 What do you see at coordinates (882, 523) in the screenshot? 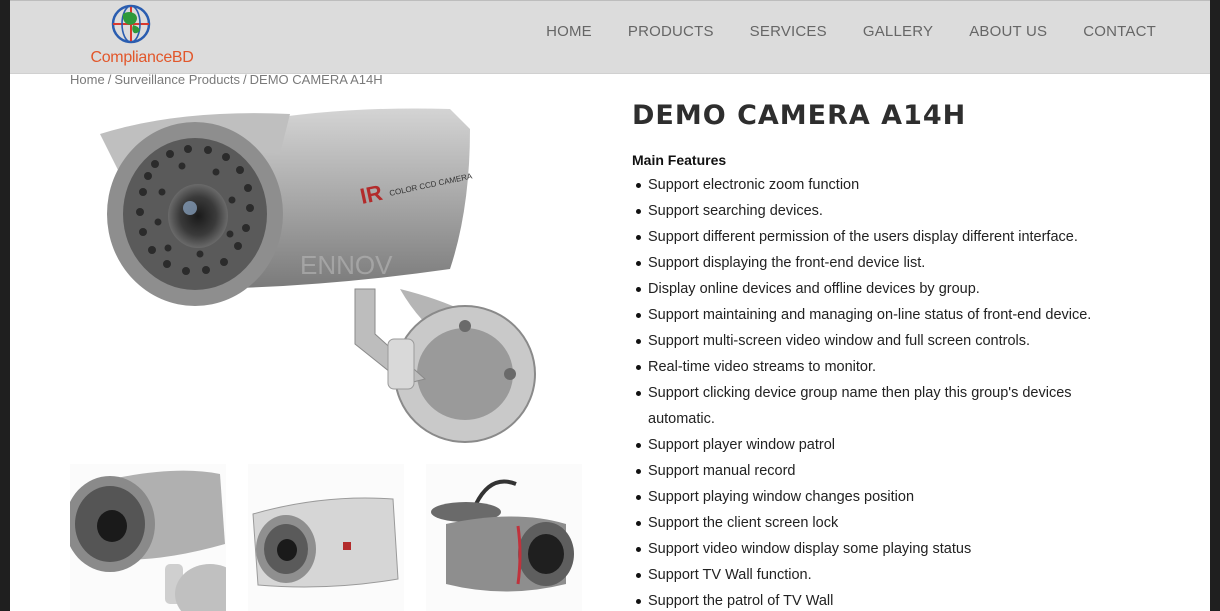
I see `feature-item: Support the client screen lock` at bounding box center [882, 523].